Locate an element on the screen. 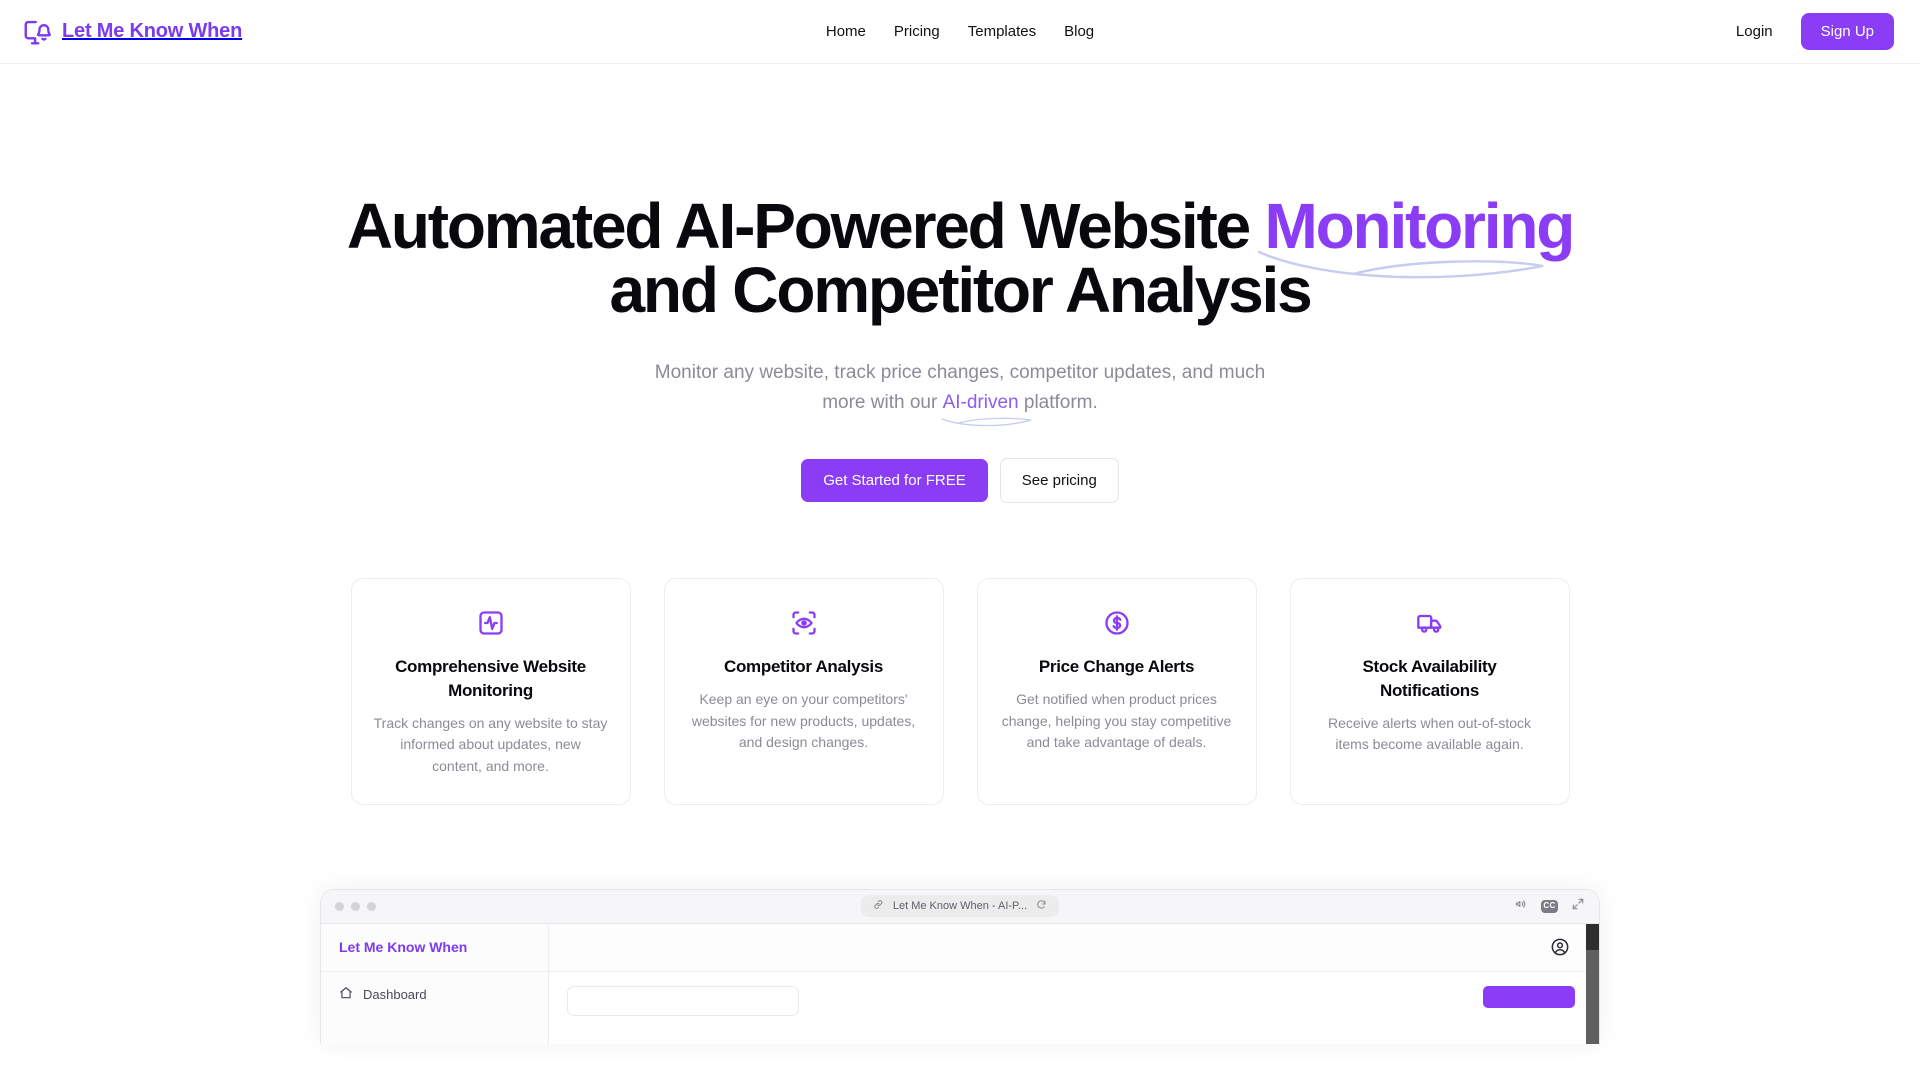  feature-card-title: Price Change Alerts is located at coordinates (1116, 667).